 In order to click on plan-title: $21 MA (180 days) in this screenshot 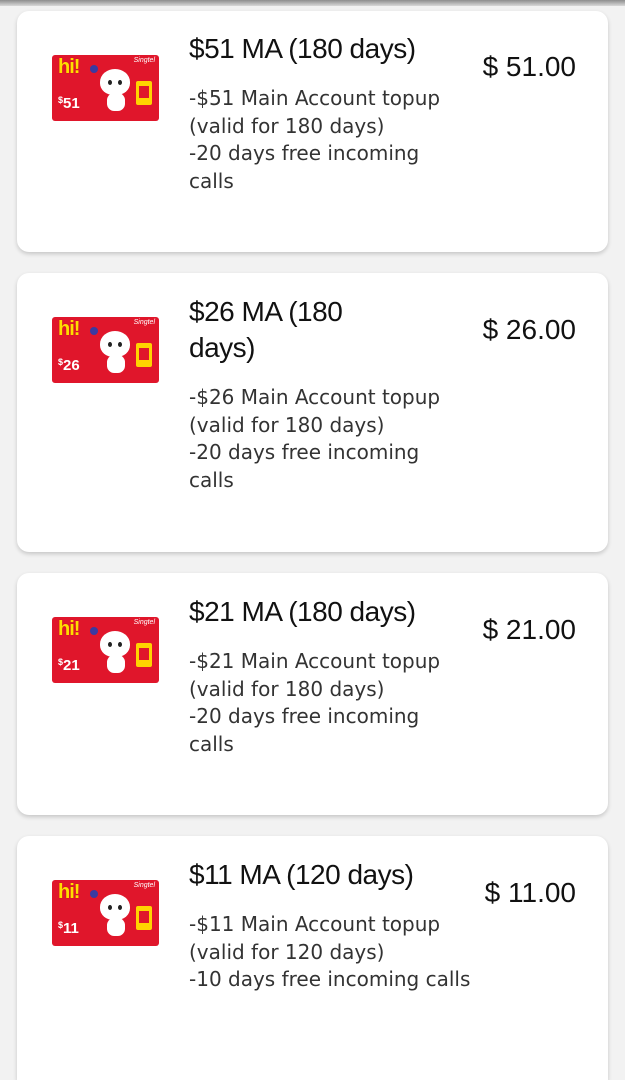, I will do `click(302, 611)`.